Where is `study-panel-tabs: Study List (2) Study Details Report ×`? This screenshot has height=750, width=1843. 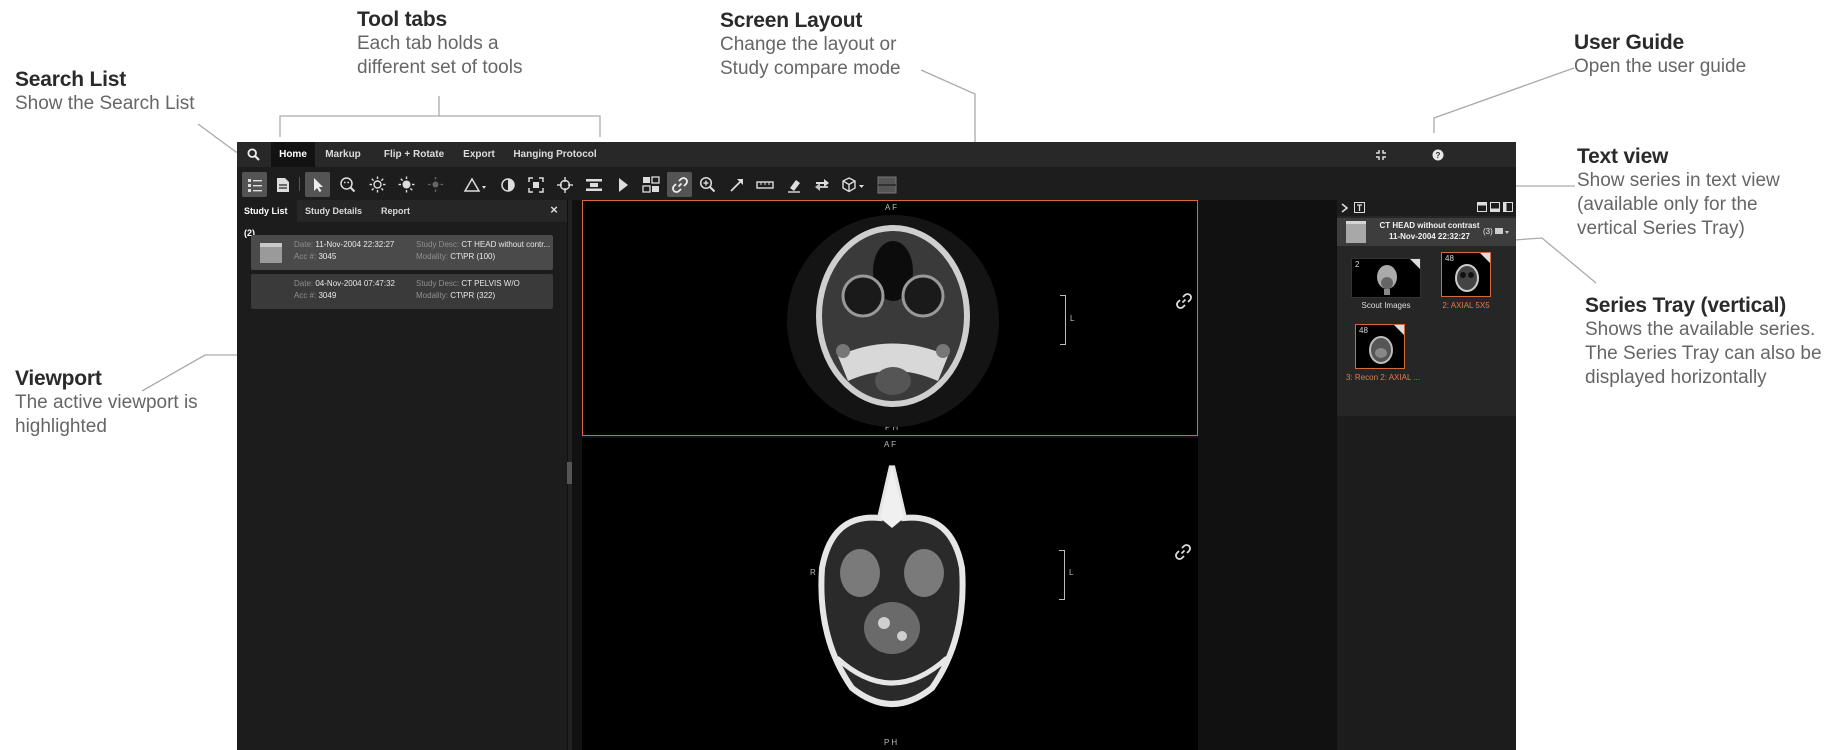 study-panel-tabs: Study List (2) Study Details Report × is located at coordinates (402, 219).